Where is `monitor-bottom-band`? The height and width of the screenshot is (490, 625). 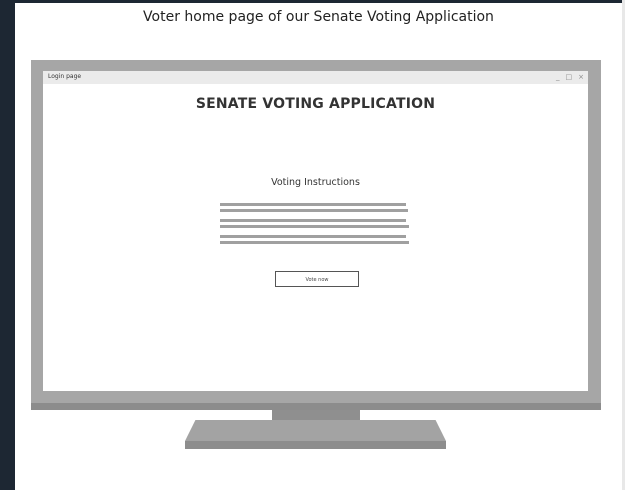 monitor-bottom-band is located at coordinates (316, 406).